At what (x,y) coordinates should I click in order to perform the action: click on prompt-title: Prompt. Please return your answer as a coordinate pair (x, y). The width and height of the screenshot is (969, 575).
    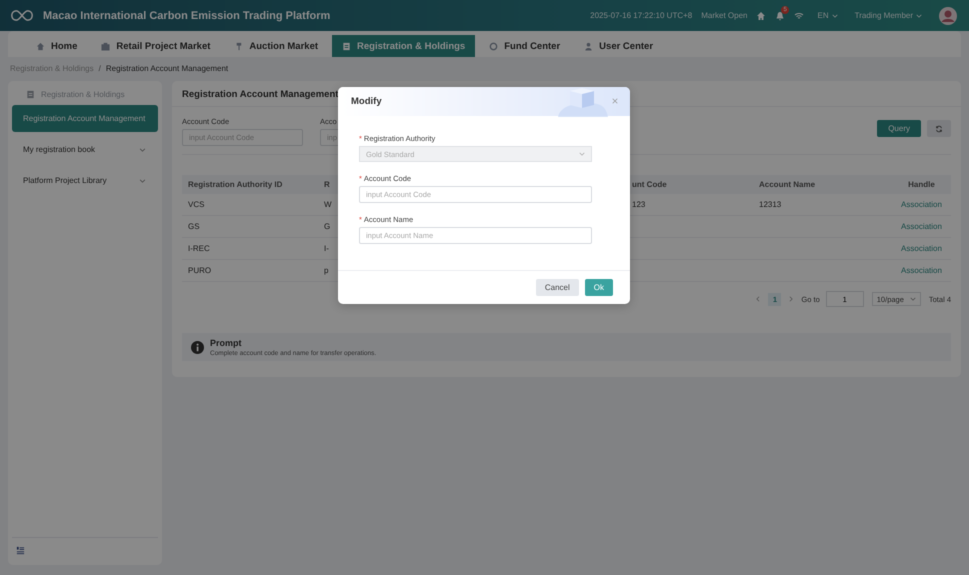
    Looking at the image, I should click on (226, 343).